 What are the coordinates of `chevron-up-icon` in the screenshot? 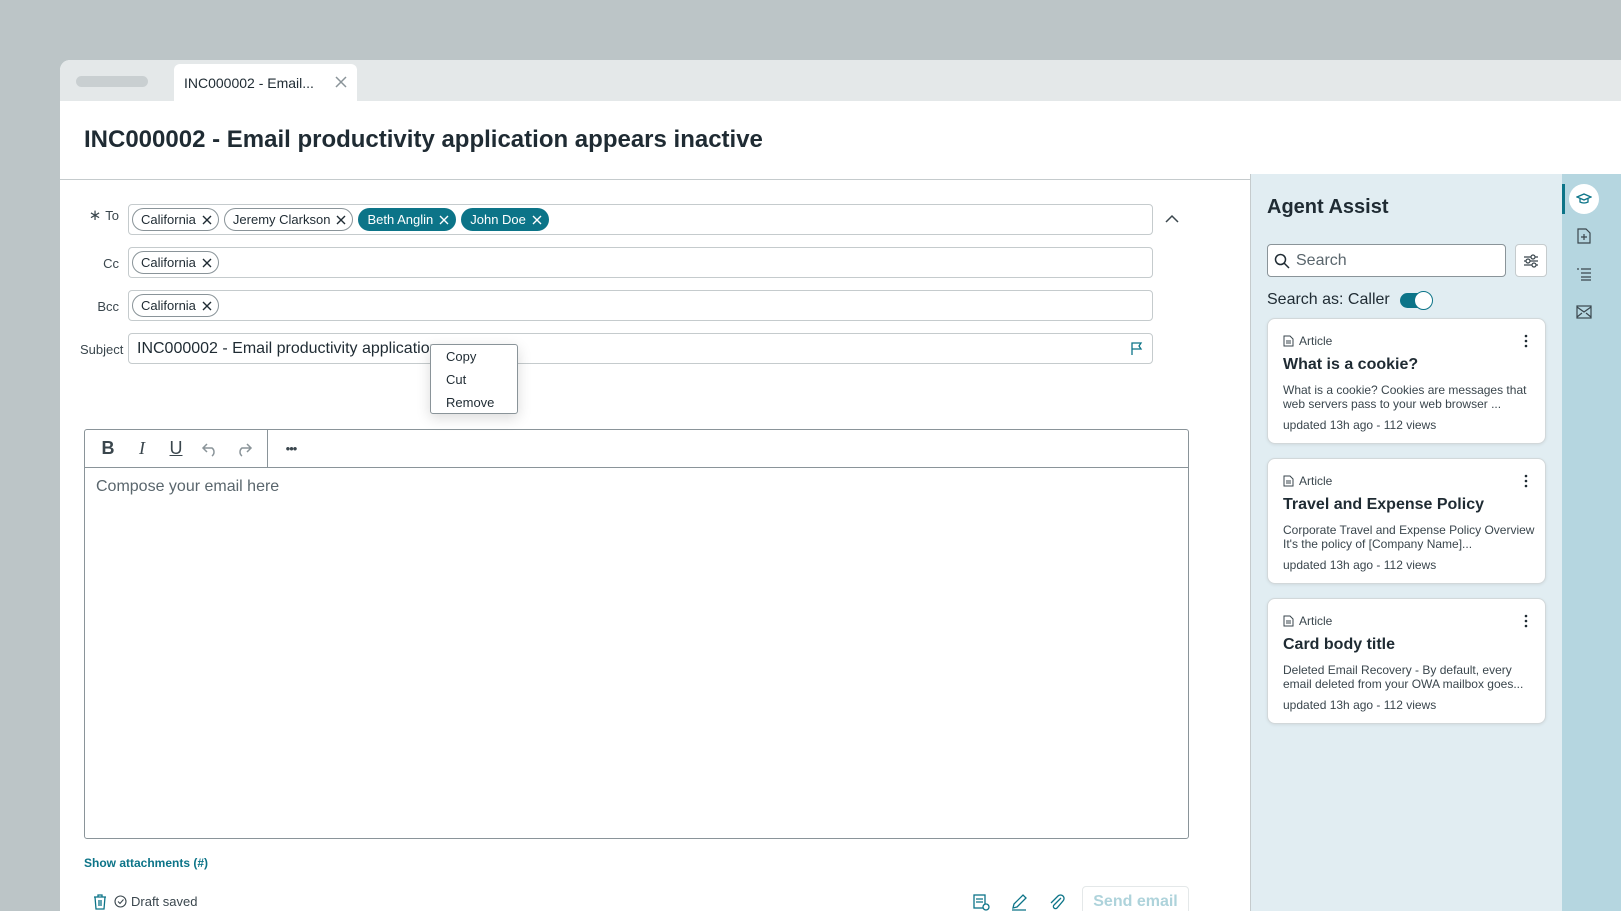 It's located at (1172, 219).